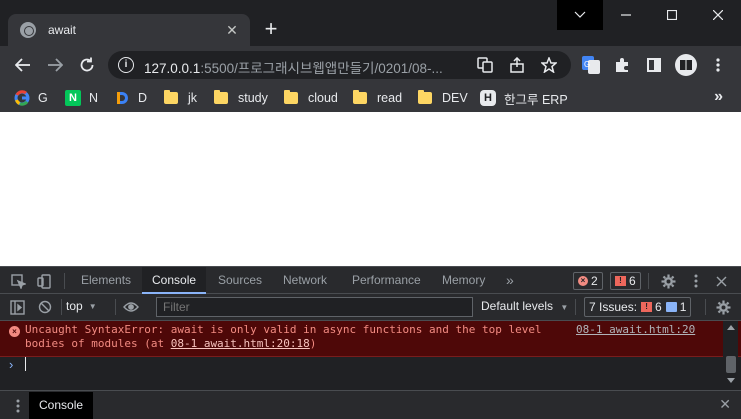 The width and height of the screenshot is (741, 419). What do you see at coordinates (718, 97) in the screenshot?
I see `bookmarks-overflow-button: »` at bounding box center [718, 97].